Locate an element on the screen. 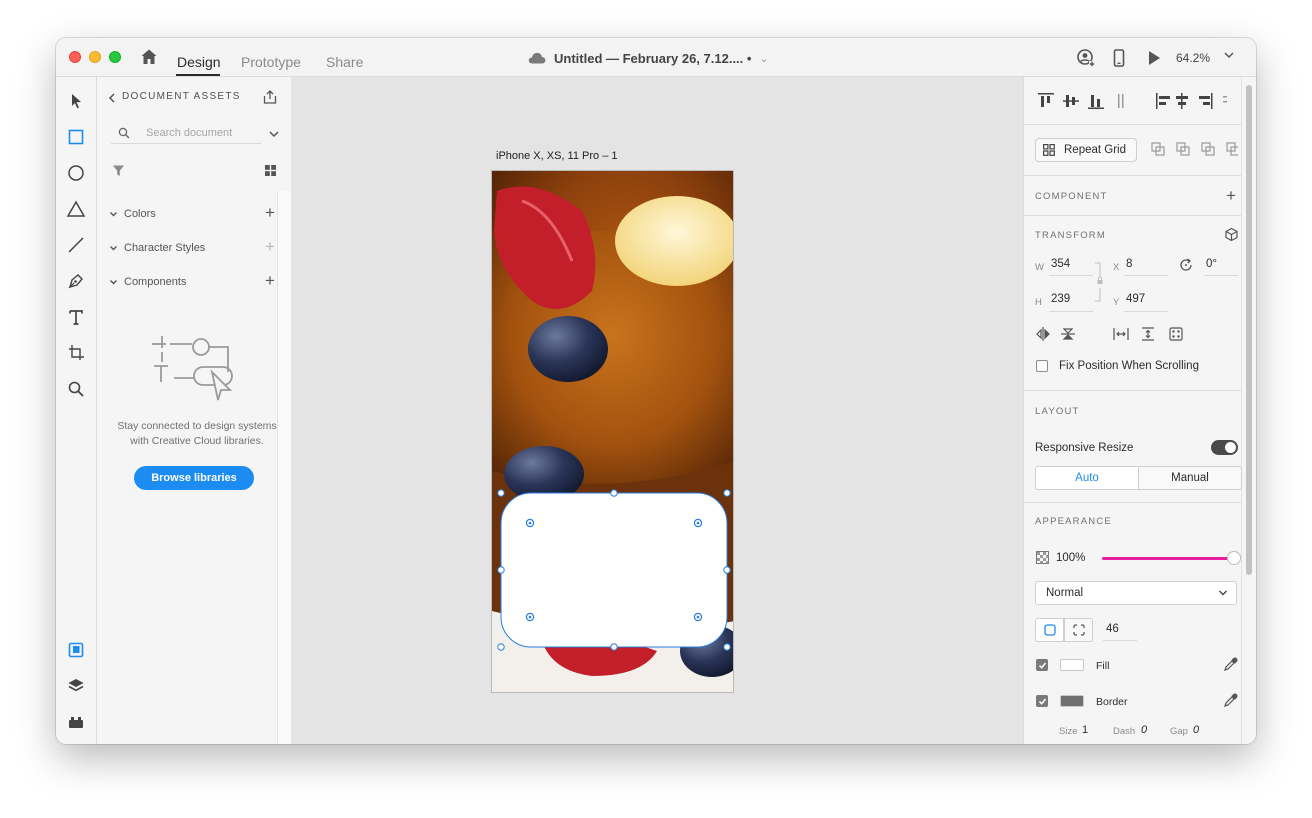  mobile-preview-icon is located at coordinates (1119, 58).